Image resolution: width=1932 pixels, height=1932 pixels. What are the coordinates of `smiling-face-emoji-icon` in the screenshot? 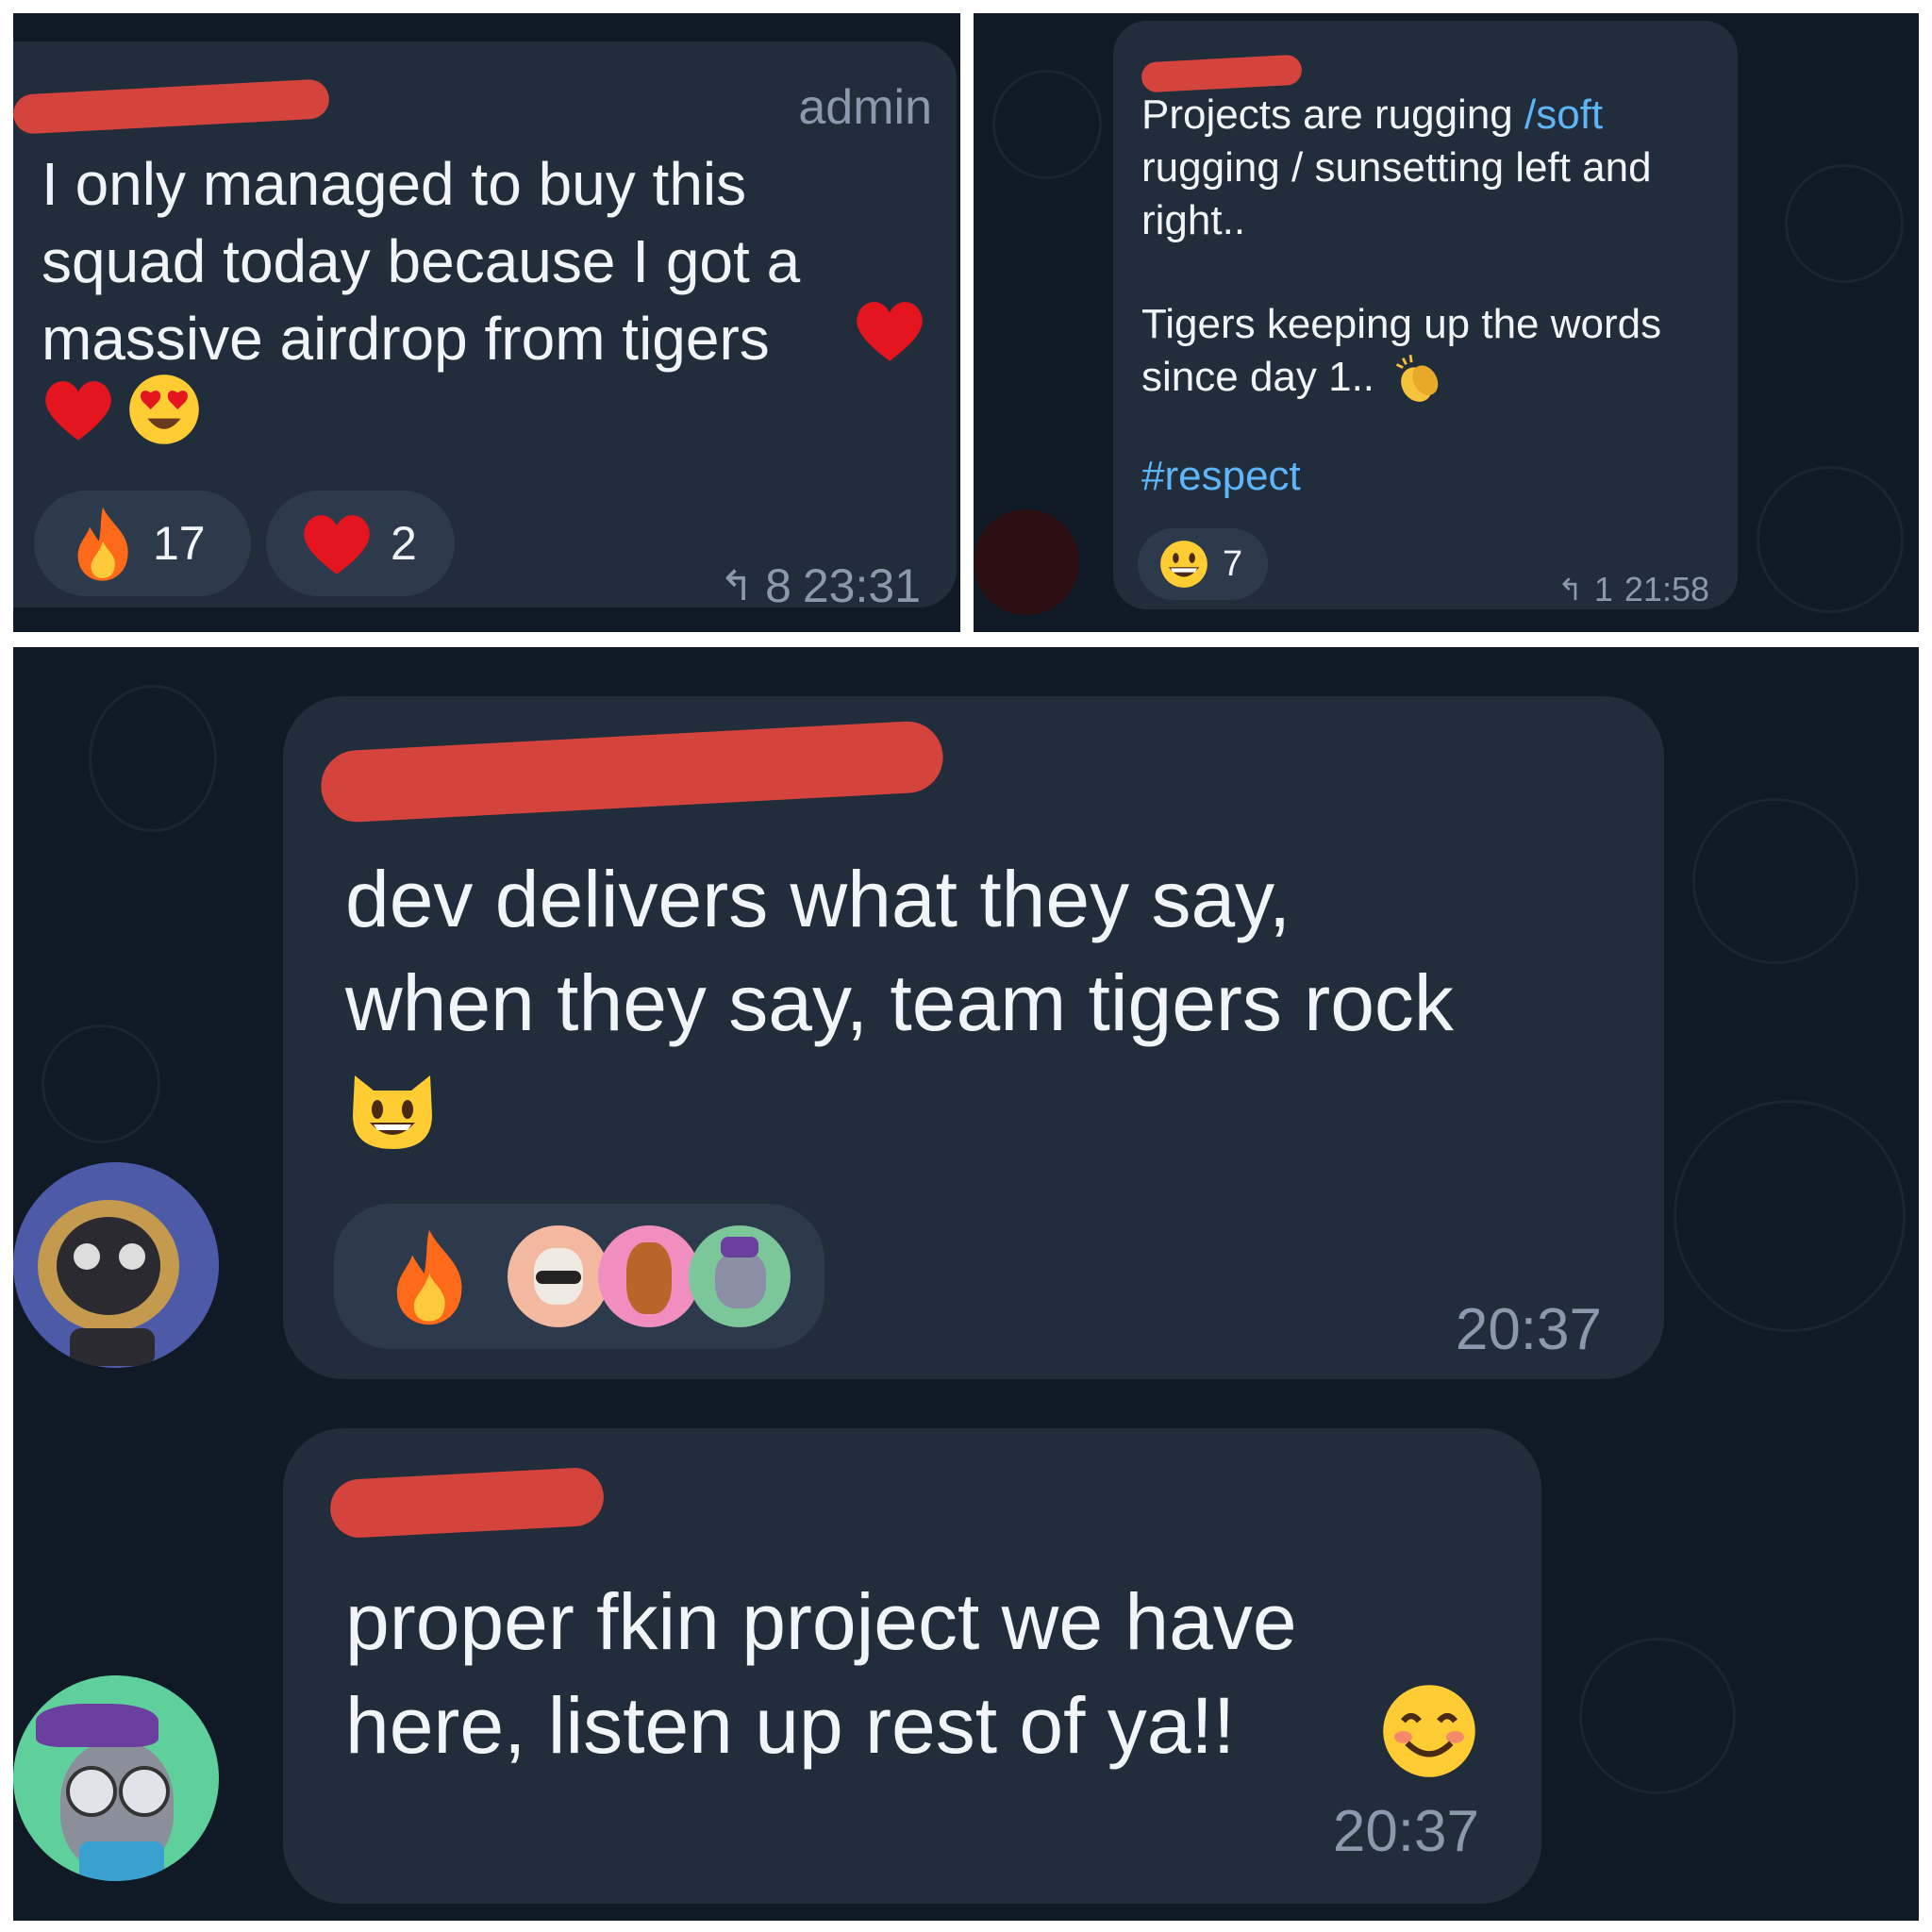 It's located at (1429, 1733).